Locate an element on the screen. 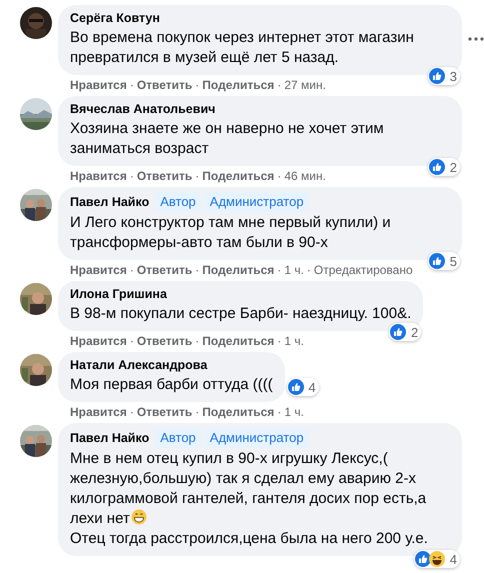 Image resolution: width=484 pixels, height=573 pixels. comment-text: В 98-м покупали сестре Барби- наездницу. 100&. is located at coordinates (241, 313).